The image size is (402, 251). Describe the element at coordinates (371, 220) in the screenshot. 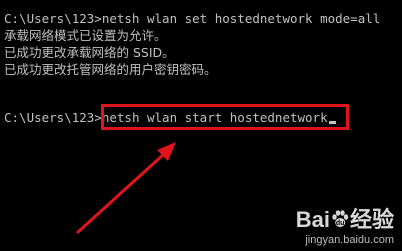

I see `watermark-brand-right: 经验` at that location.